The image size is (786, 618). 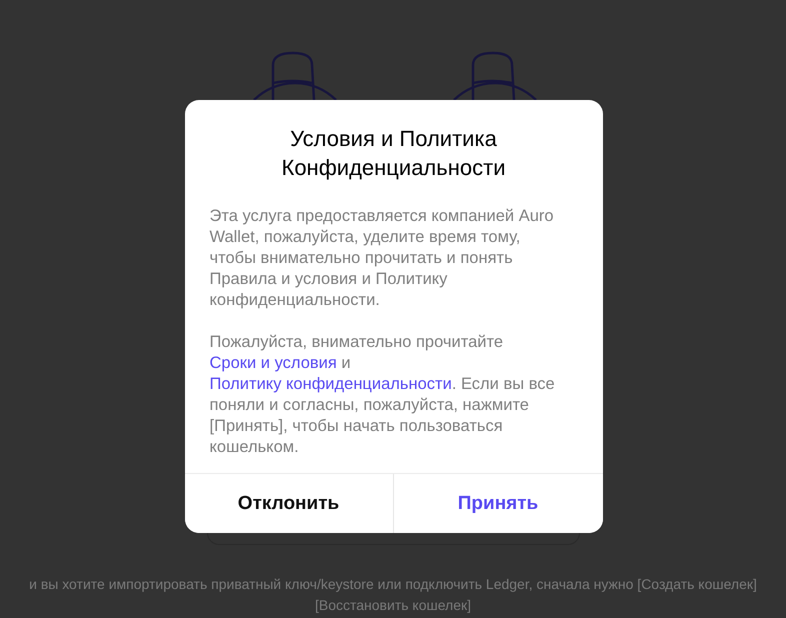 I want to click on text-link: Сроки и условия, so click(x=273, y=363).